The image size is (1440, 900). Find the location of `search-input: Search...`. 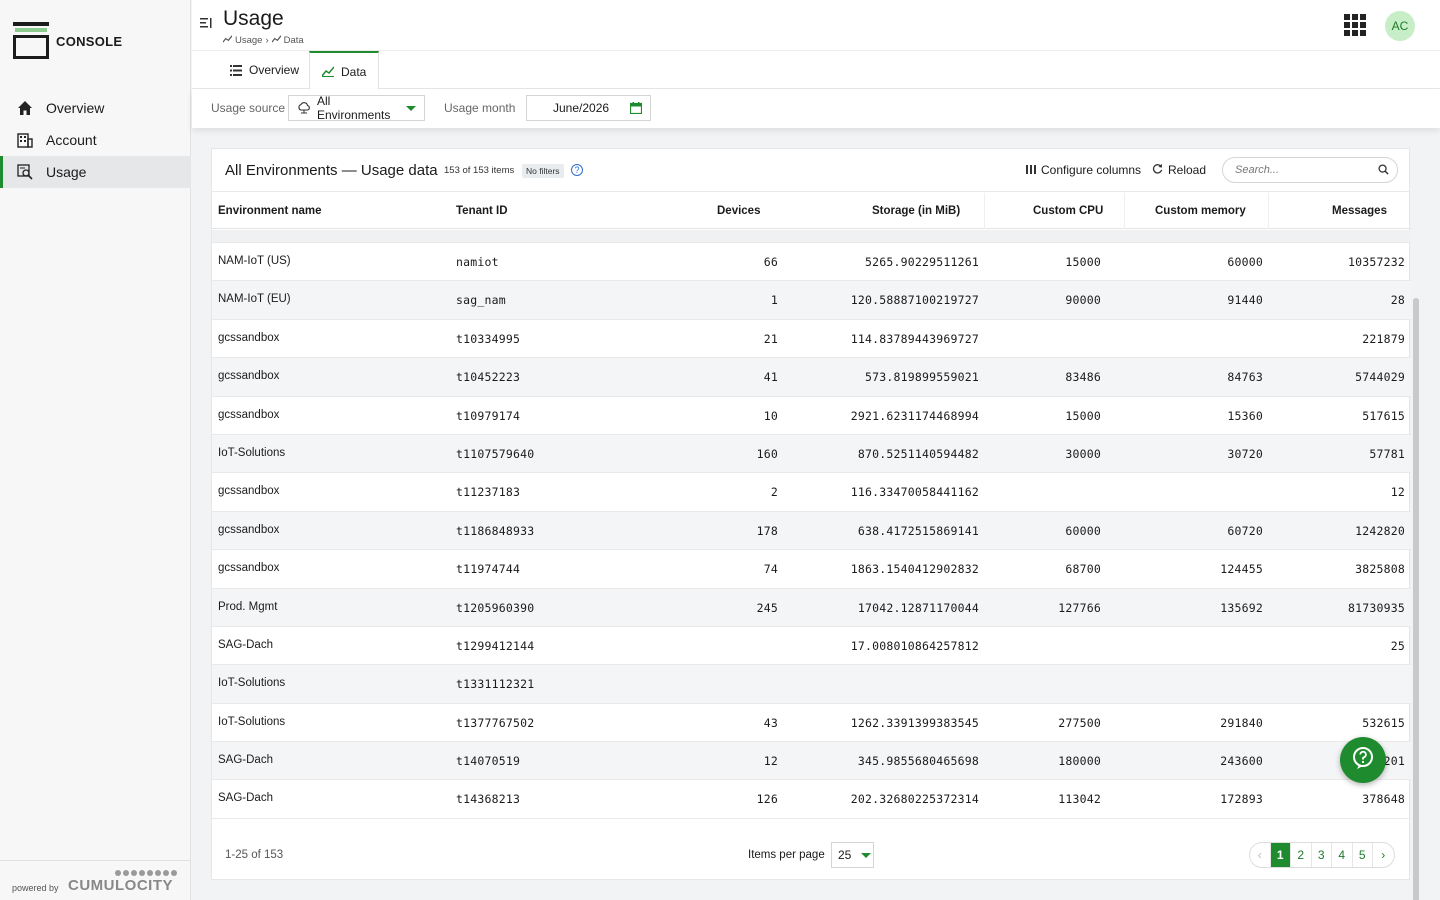

search-input: Search... is located at coordinates (1310, 170).